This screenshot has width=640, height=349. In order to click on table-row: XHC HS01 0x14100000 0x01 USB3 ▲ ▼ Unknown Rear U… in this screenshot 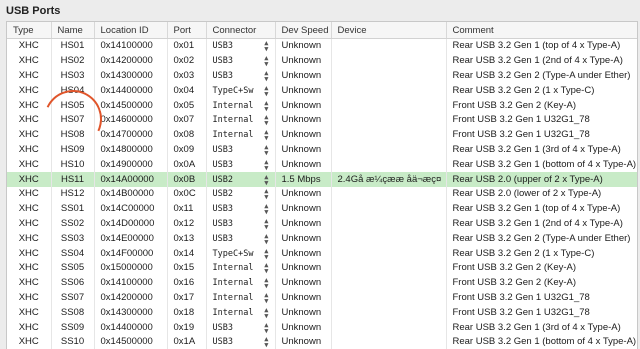, I will do `click(322, 46)`.